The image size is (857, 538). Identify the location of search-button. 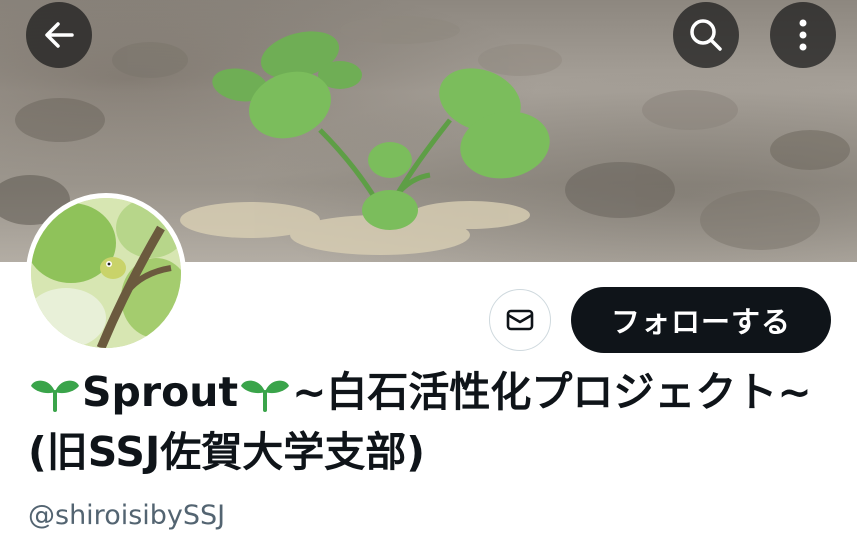
(706, 35).